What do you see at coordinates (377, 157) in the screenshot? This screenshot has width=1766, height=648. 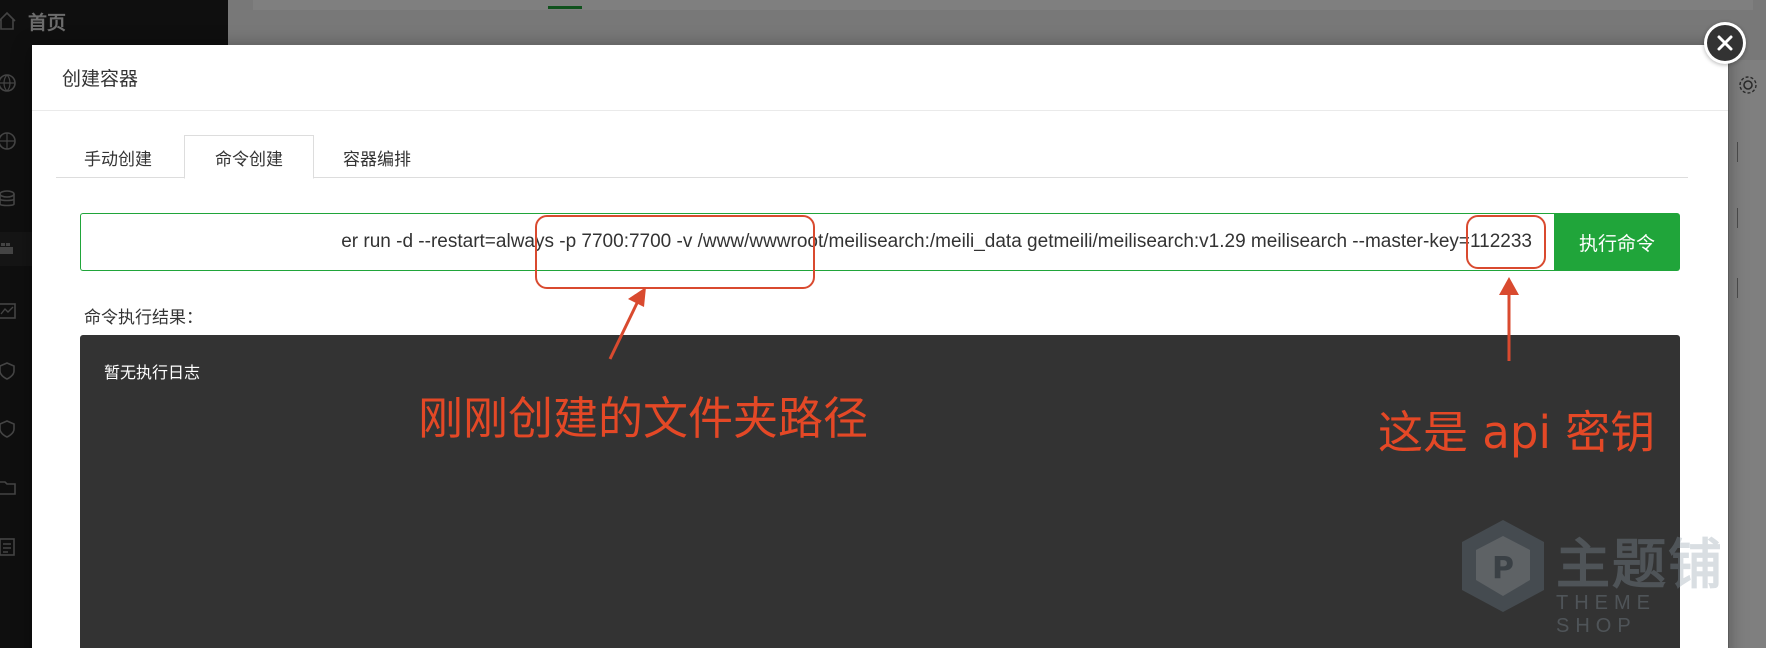 I see `tab-compose: 容器编排` at bounding box center [377, 157].